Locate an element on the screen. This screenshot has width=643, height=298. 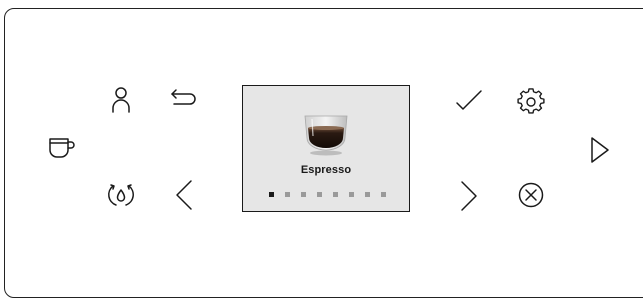
chevron-left-icon is located at coordinates (184, 195).